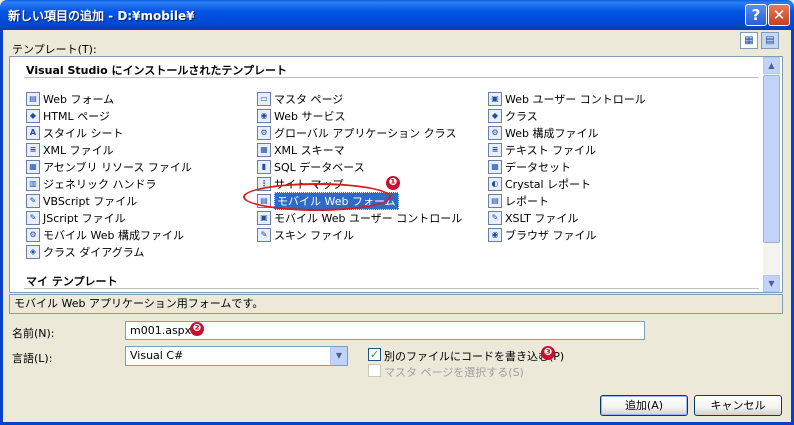 This screenshot has height=425, width=794. Describe the element at coordinates (33, 251) in the screenshot. I see `class-diagram-icon: ◈` at that location.